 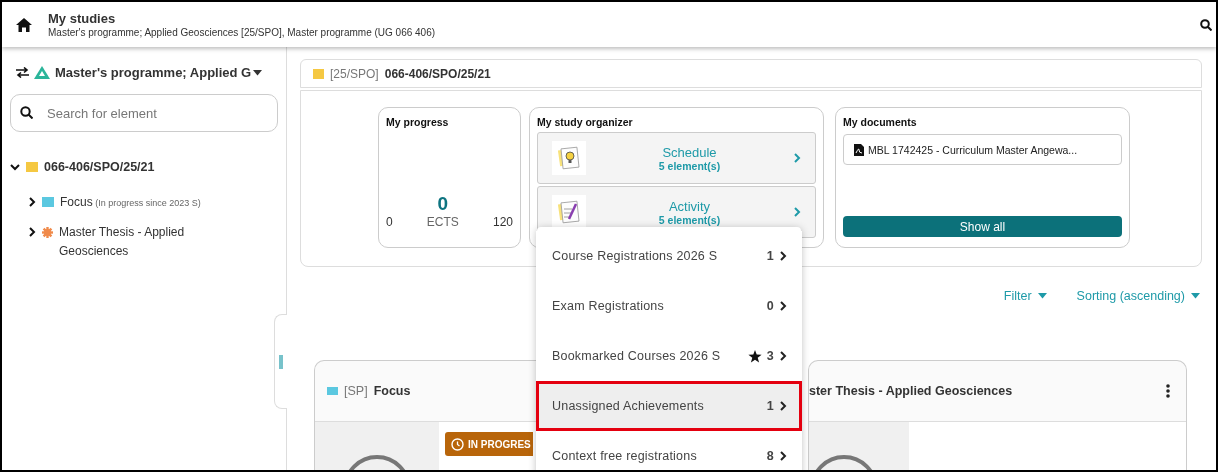 I want to click on curriculum-code: 066-406/SPO/25/21, so click(x=437, y=73).